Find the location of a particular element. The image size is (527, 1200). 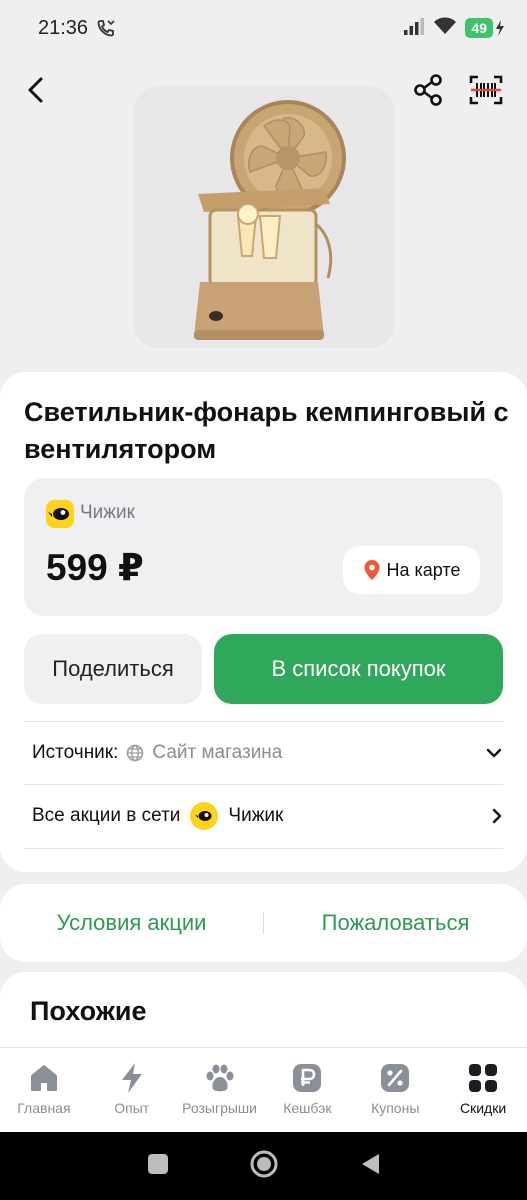

chevron-down-icon is located at coordinates (494, 753).